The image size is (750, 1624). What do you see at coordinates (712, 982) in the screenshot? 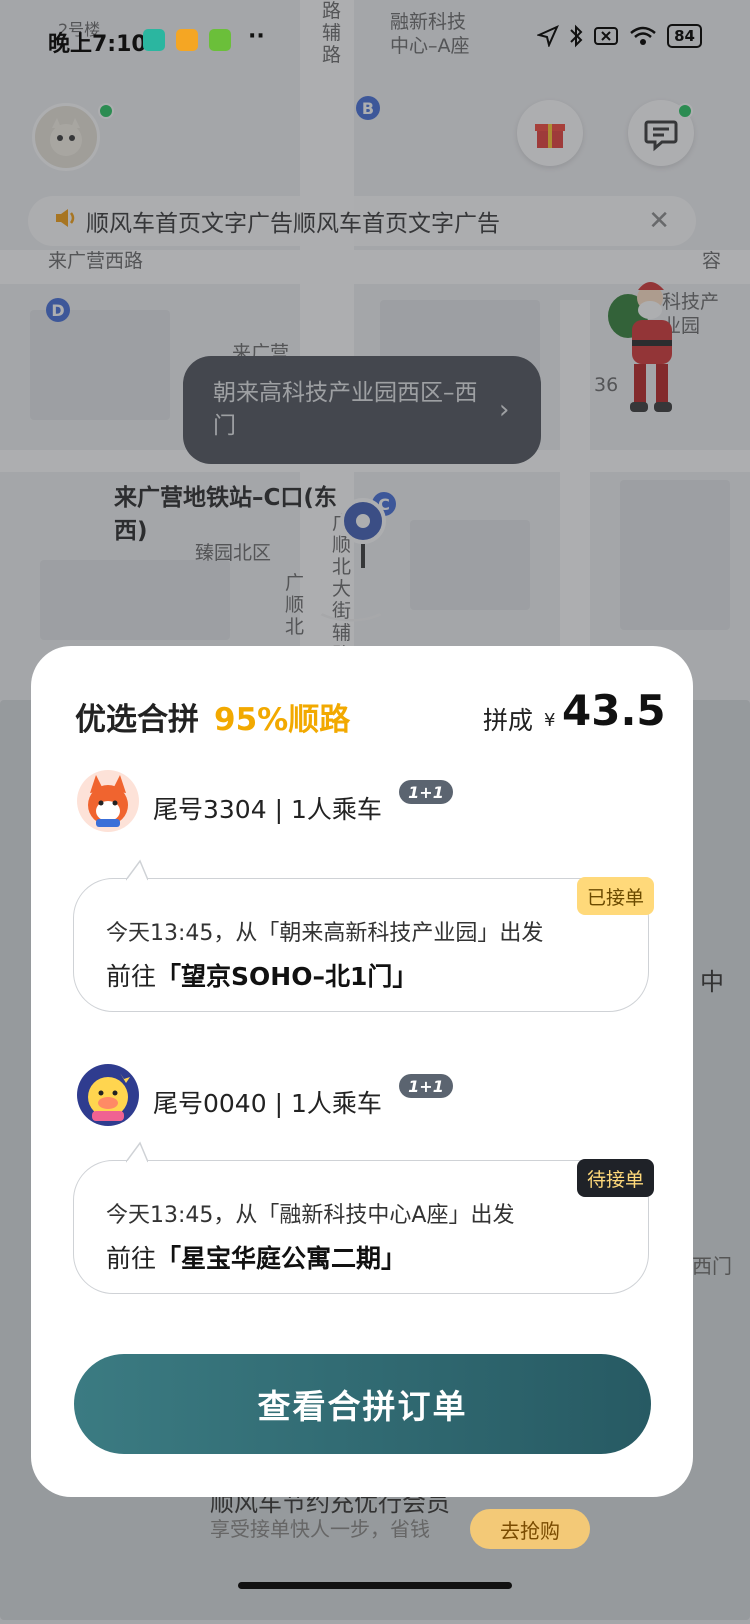
I see `edge-text: 中` at bounding box center [712, 982].